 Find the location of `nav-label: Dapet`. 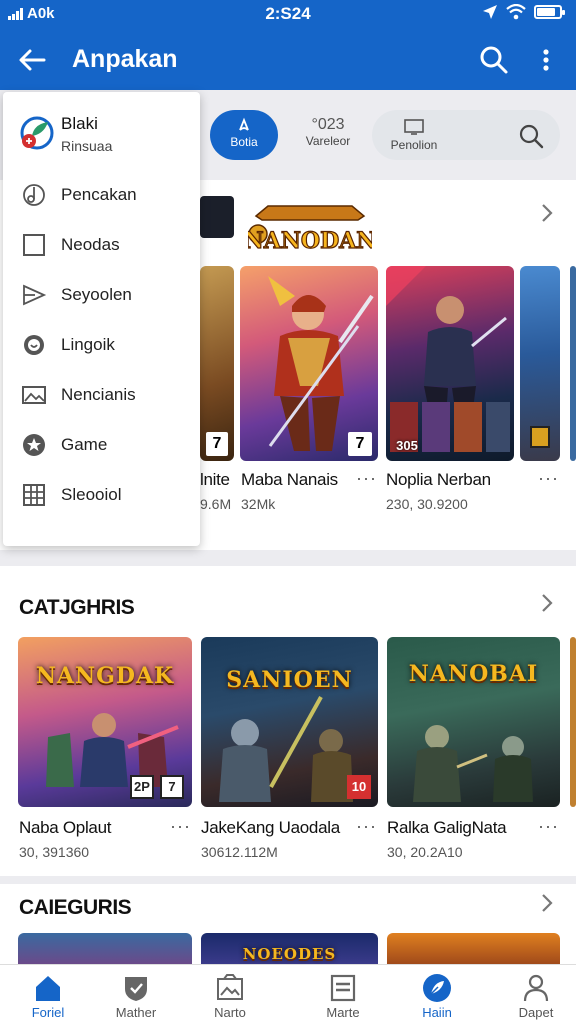

nav-label: Dapet is located at coordinates (536, 1012).